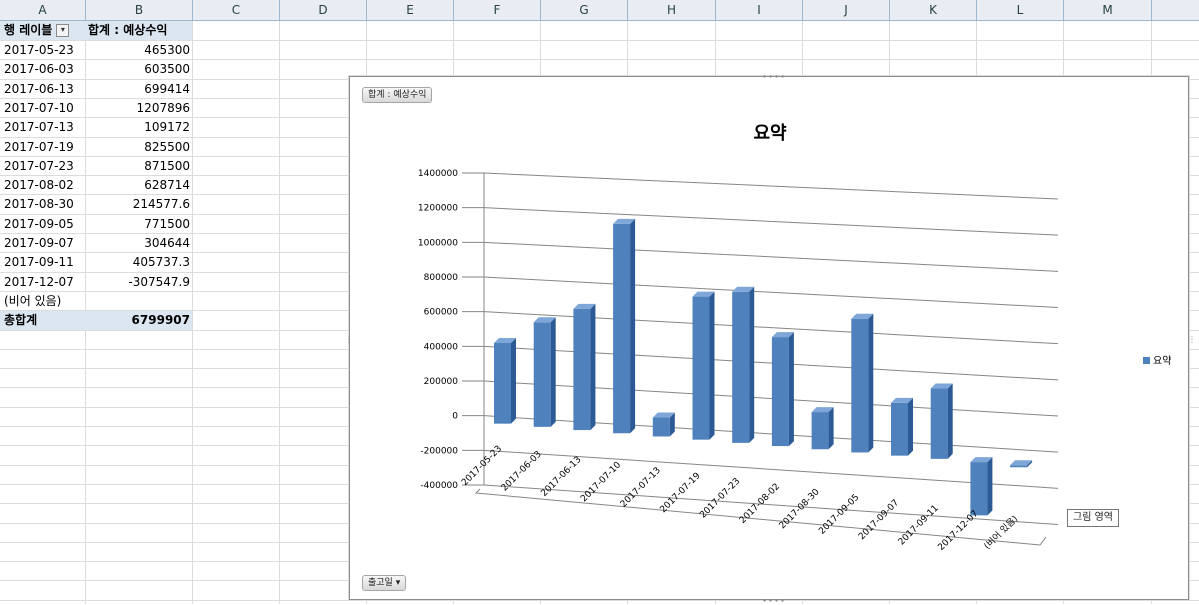 This screenshot has height=605, width=1199. I want to click on pivot-row-label: 2017-08-02, so click(44, 185).